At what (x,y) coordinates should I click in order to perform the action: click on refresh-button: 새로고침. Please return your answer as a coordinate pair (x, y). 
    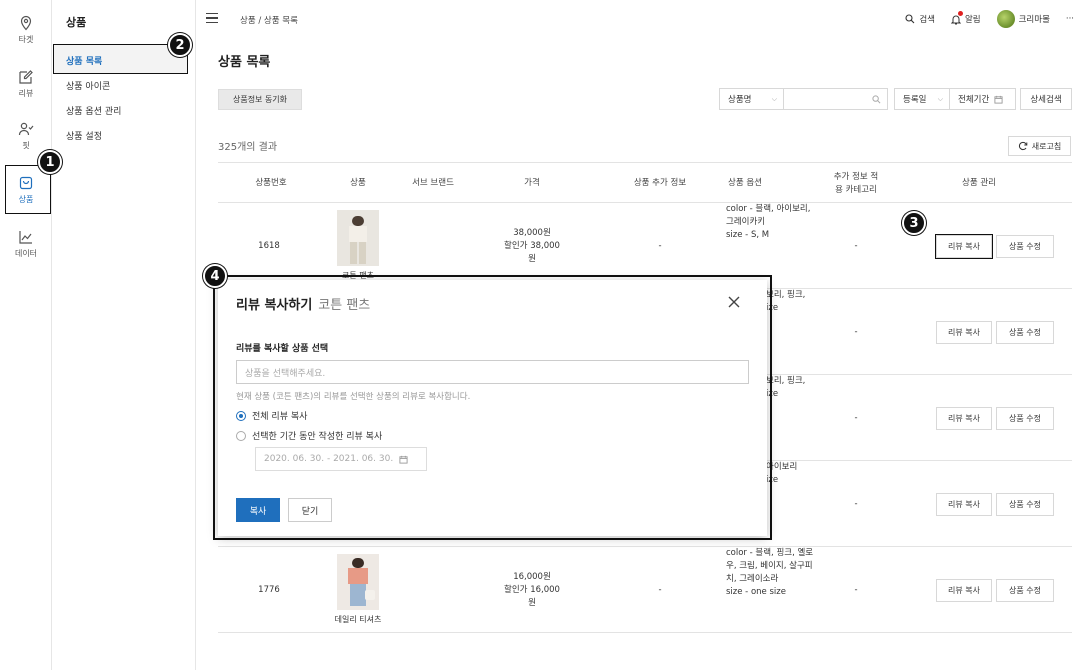
    Looking at the image, I should click on (1039, 146).